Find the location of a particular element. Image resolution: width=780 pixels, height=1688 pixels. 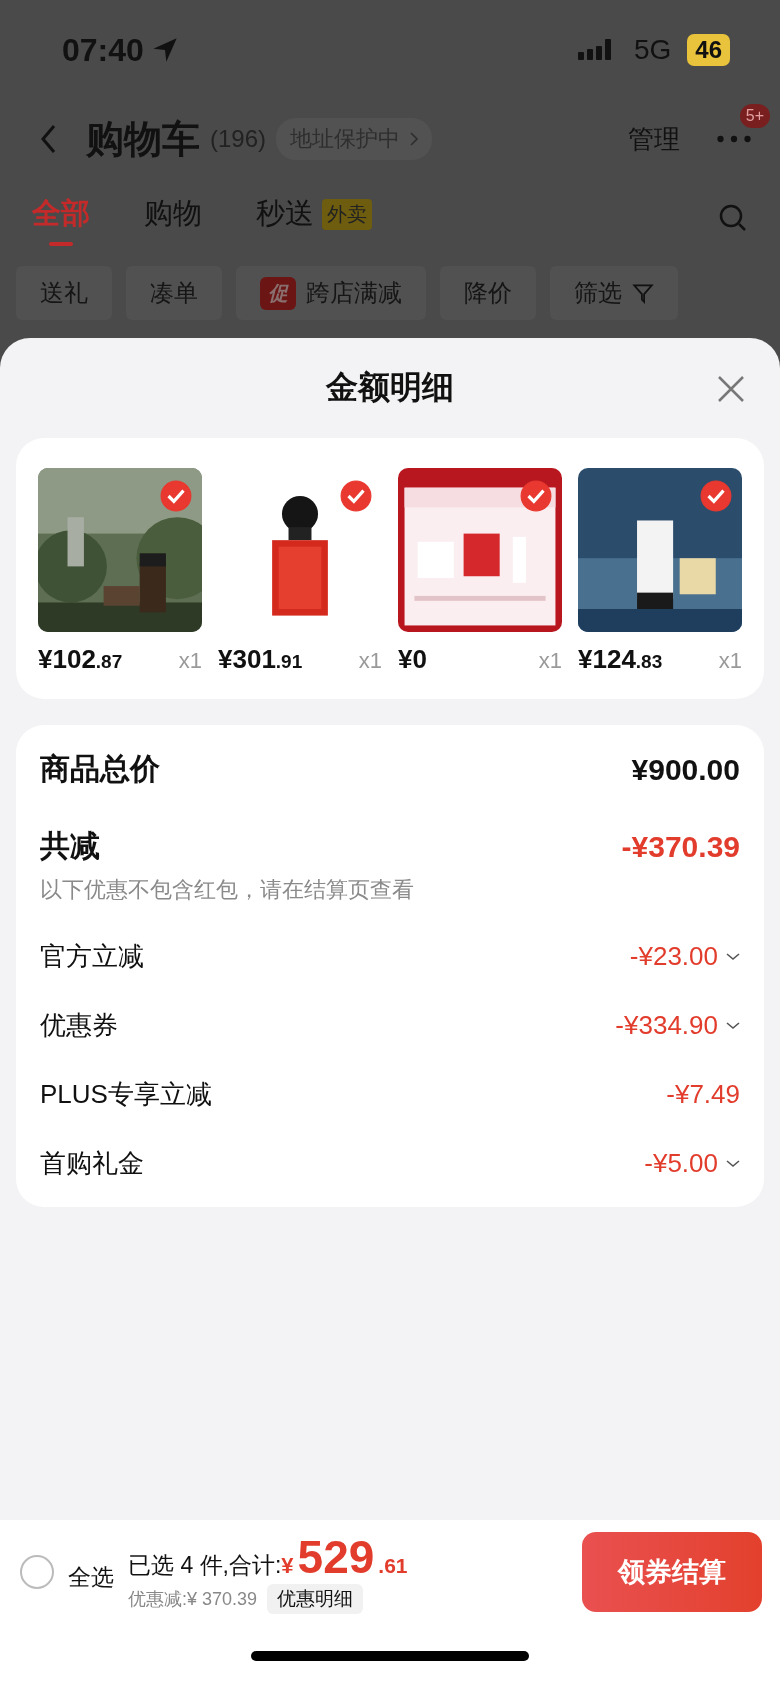

sheet-title: 金额明细 is located at coordinates (390, 387).